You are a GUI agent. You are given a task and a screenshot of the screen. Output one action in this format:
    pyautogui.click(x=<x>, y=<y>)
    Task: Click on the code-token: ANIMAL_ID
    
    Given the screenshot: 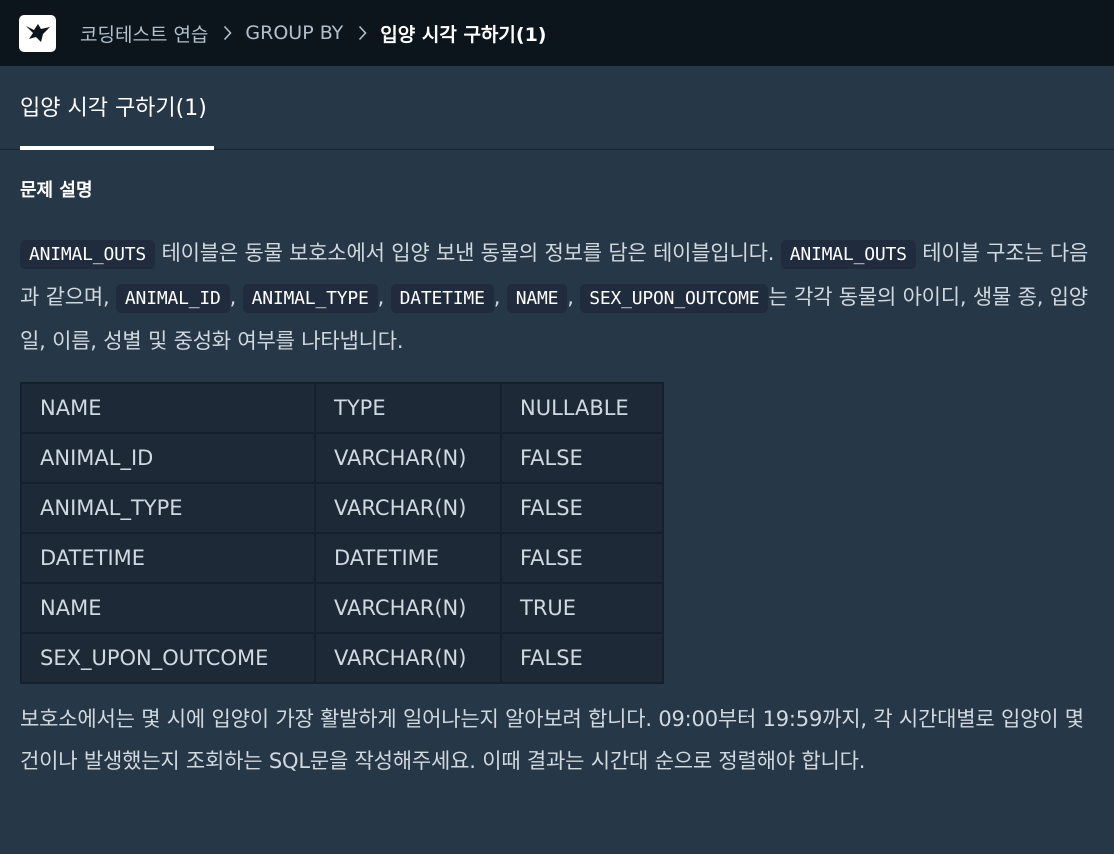 What is the action you would take?
    pyautogui.click(x=172, y=298)
    